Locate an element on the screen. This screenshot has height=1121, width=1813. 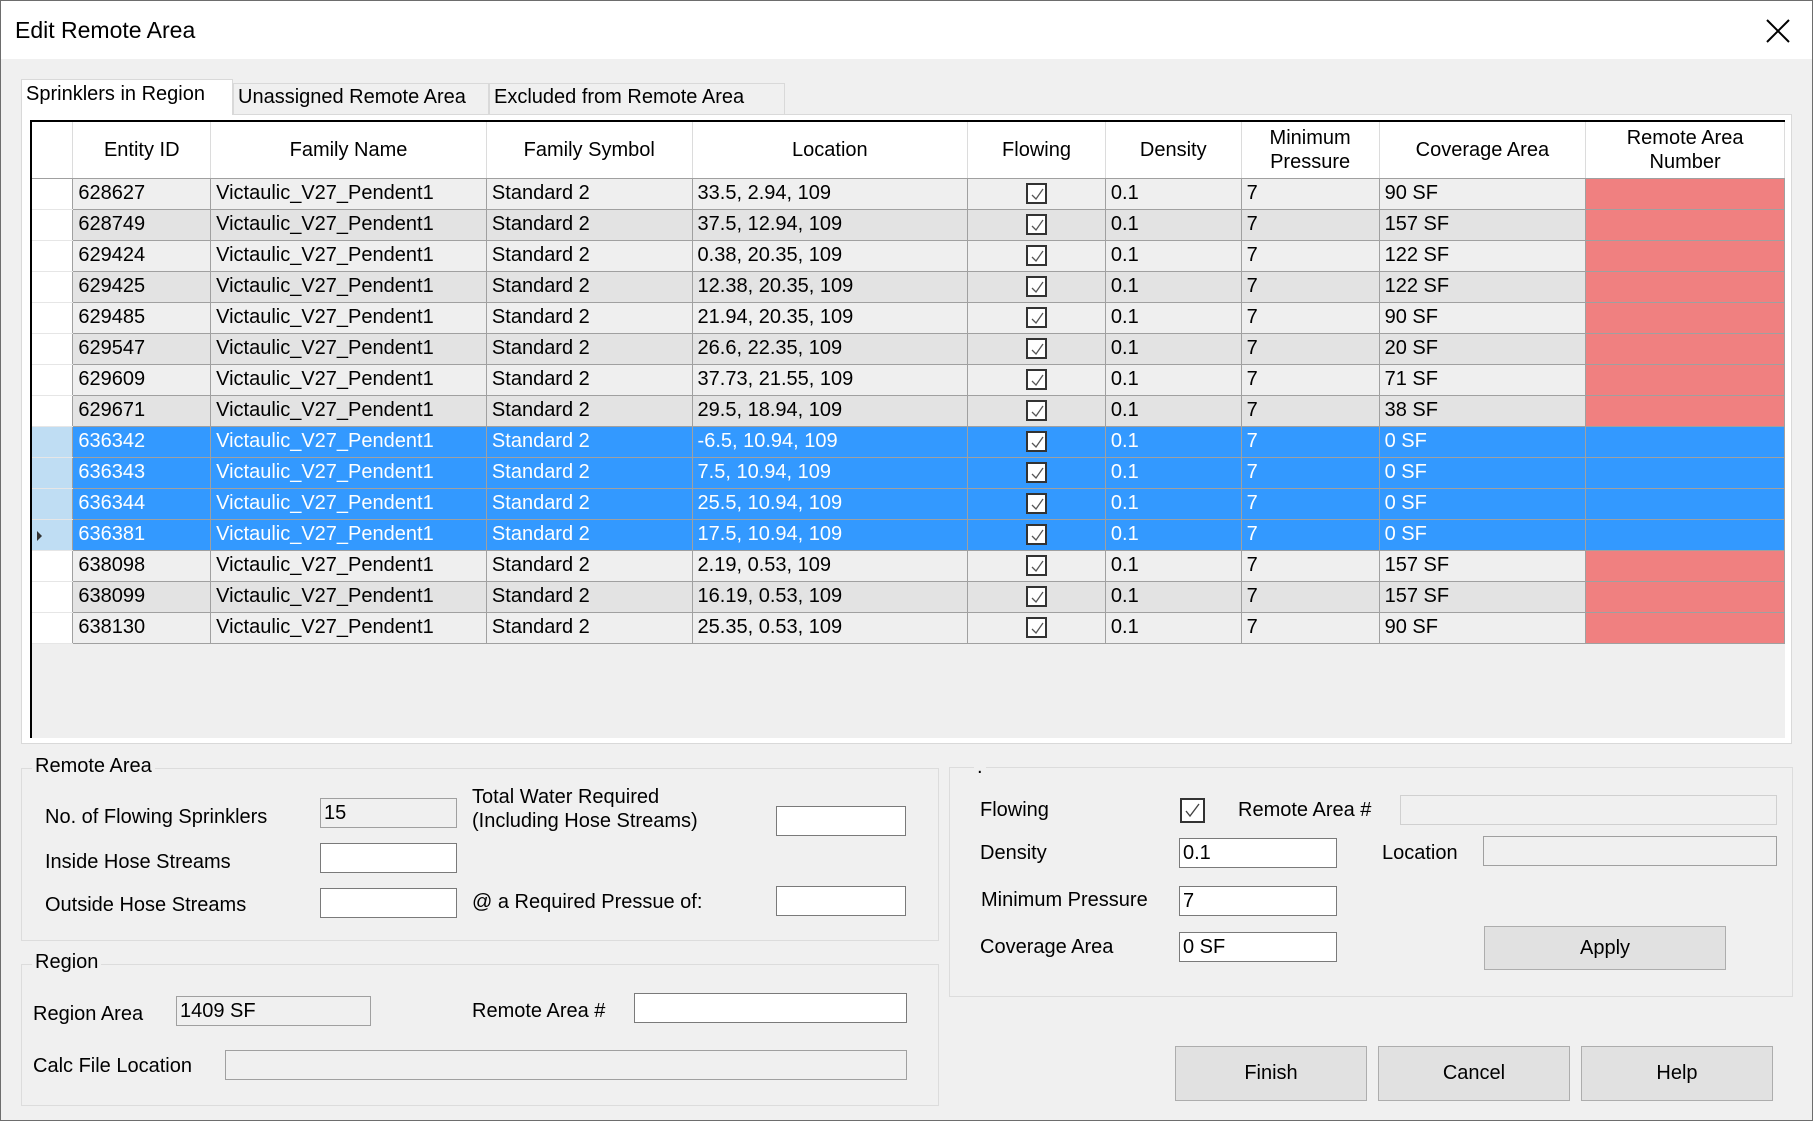
cell-location: 25.35, 0.53, 109 is located at coordinates (830, 627).